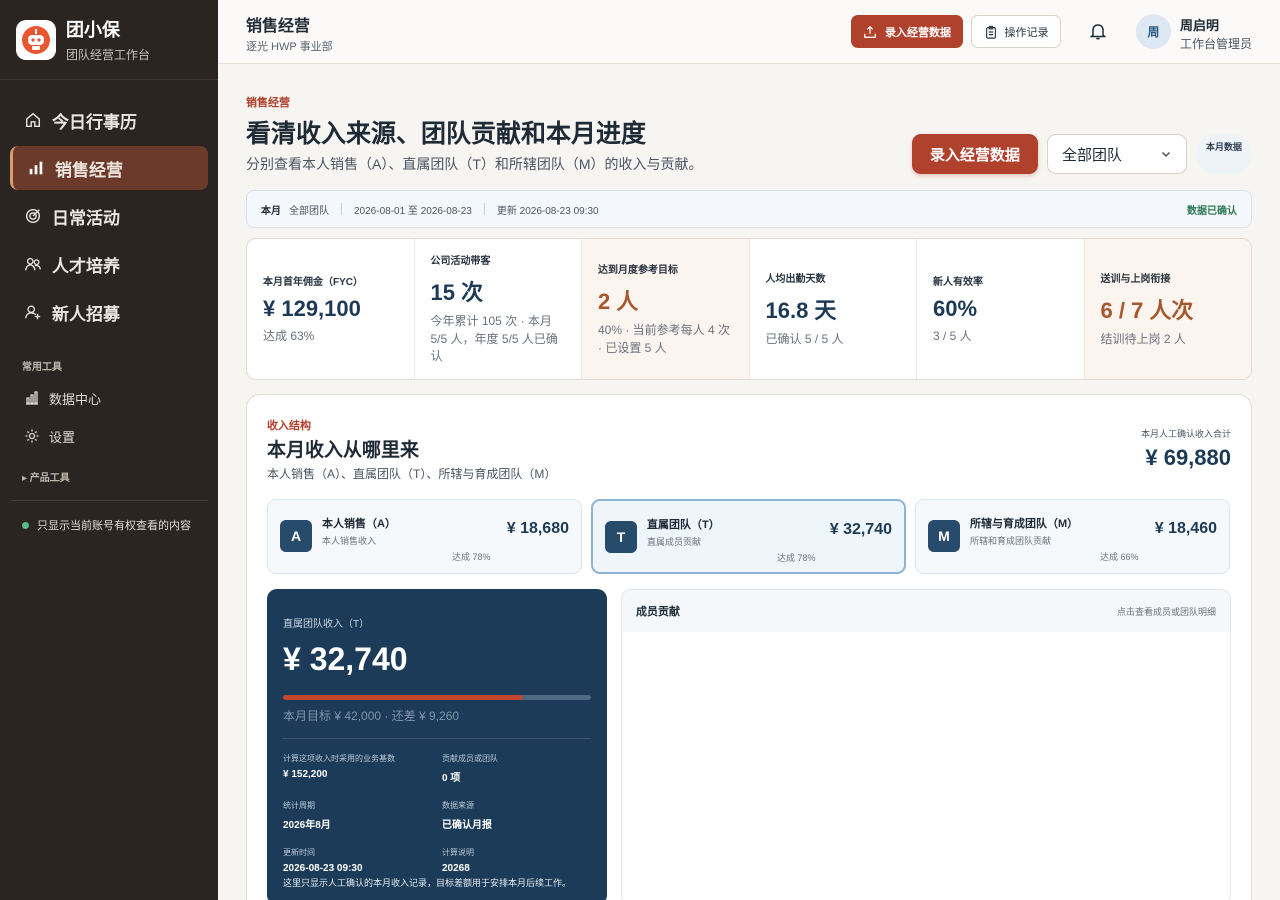  I want to click on kpi-value: ¥ 129,100, so click(312, 308).